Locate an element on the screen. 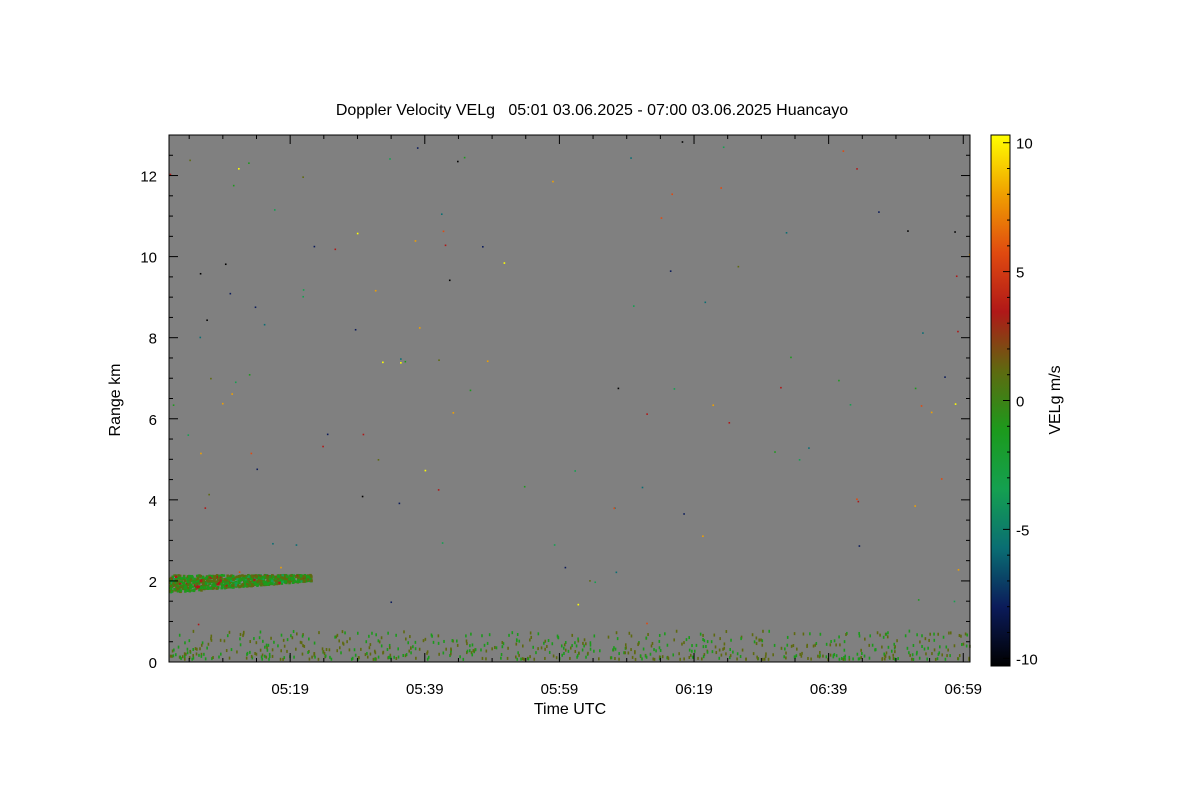 Image resolution: width=1200 pixels, height=800 pixels. y-tick-label: 4 is located at coordinates (153, 501).